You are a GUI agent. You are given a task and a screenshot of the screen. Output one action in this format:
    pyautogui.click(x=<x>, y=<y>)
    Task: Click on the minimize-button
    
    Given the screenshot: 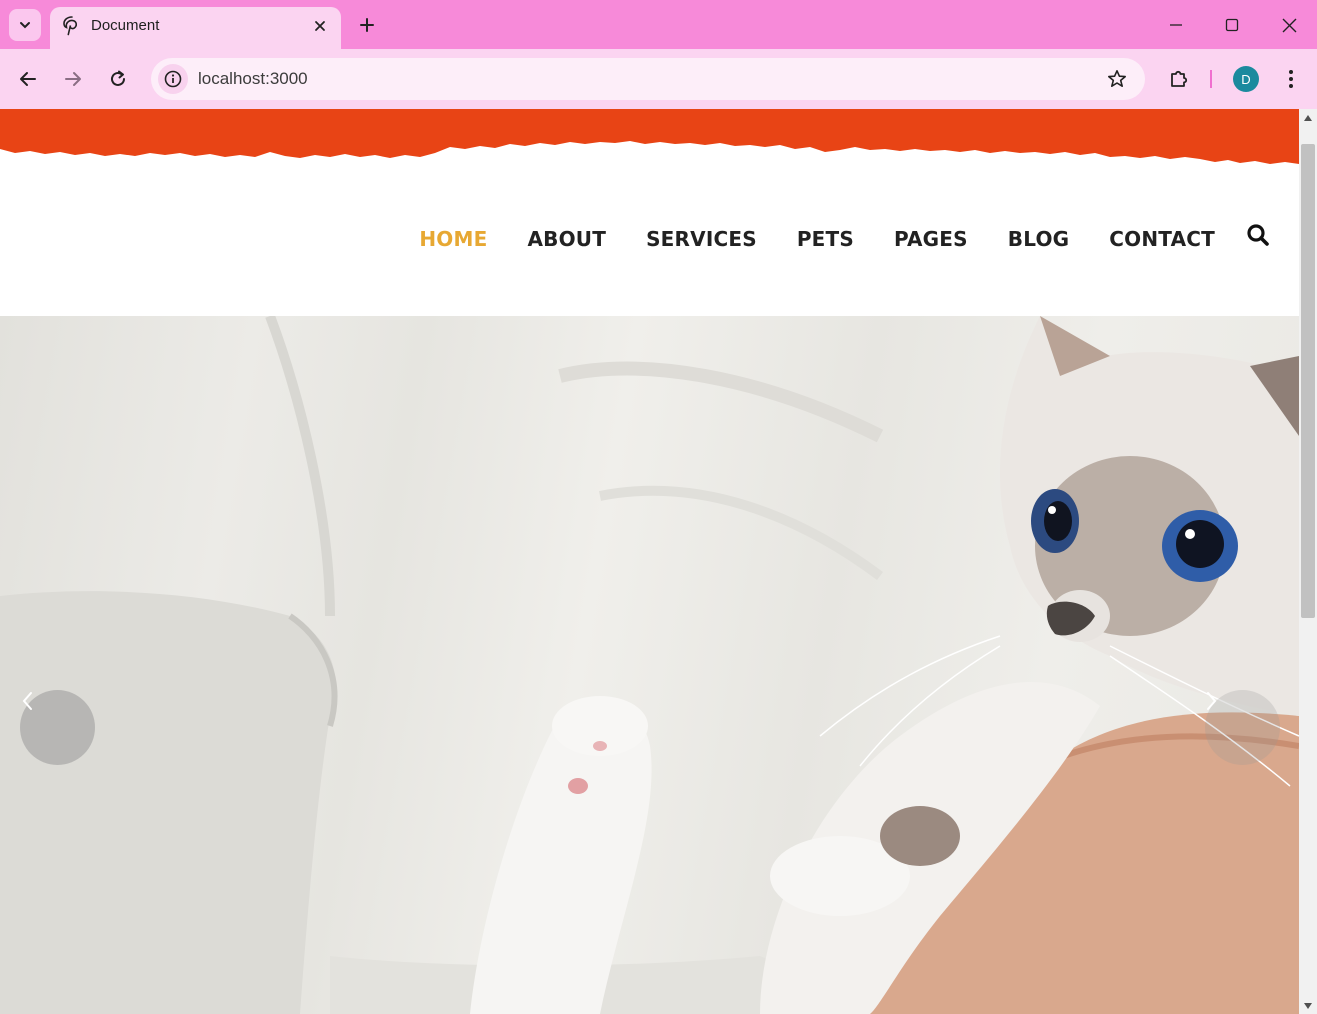 What is the action you would take?
    pyautogui.click(x=1176, y=25)
    